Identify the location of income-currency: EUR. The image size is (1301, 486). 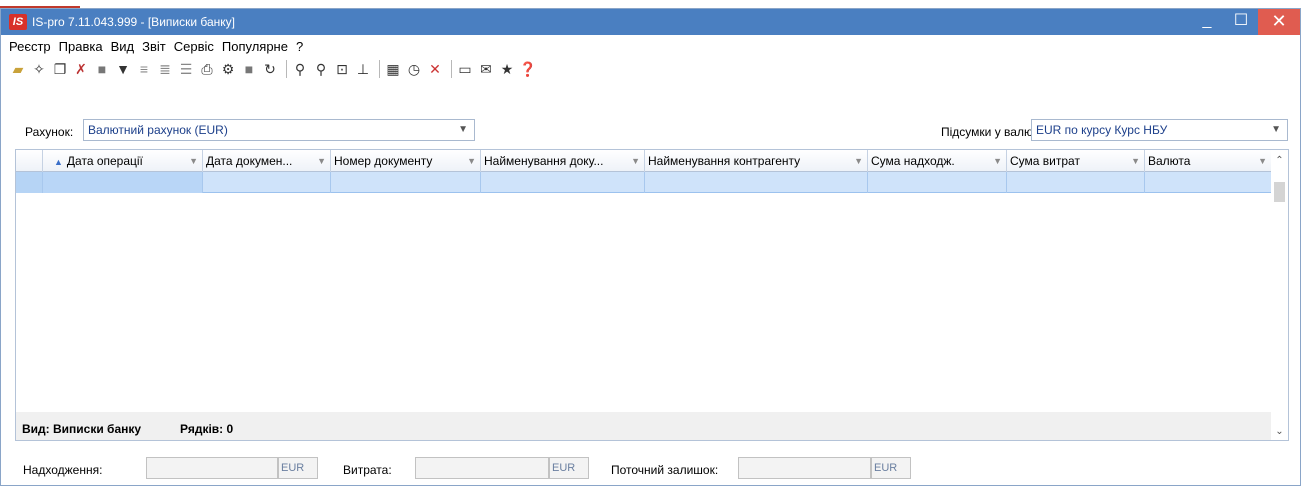
(298, 468).